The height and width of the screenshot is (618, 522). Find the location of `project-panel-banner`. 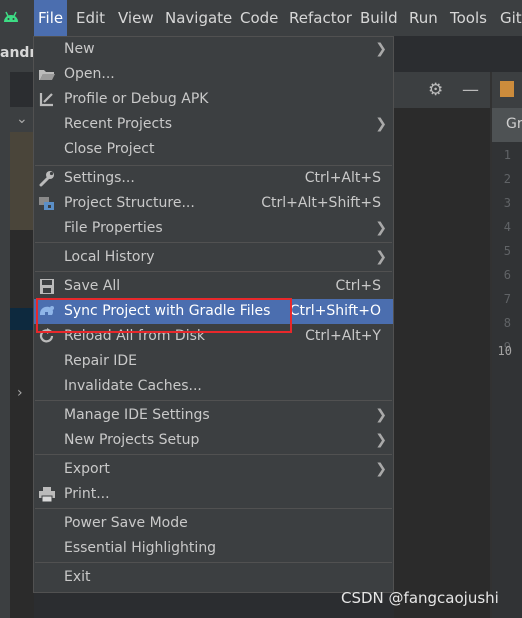

project-panel-banner is located at coordinates (22, 181).